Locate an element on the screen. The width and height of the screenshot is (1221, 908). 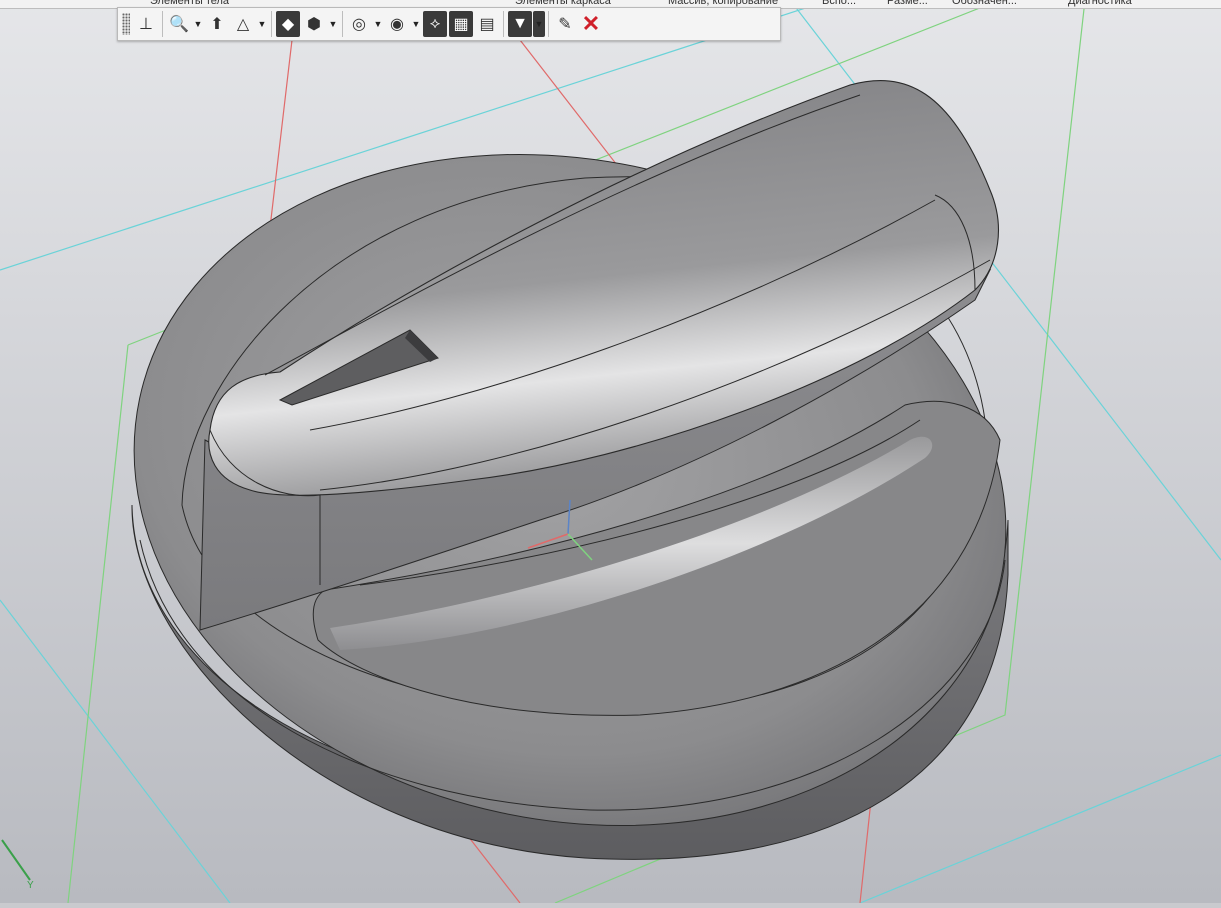
close-icon: ✕ is located at coordinates (591, 24).